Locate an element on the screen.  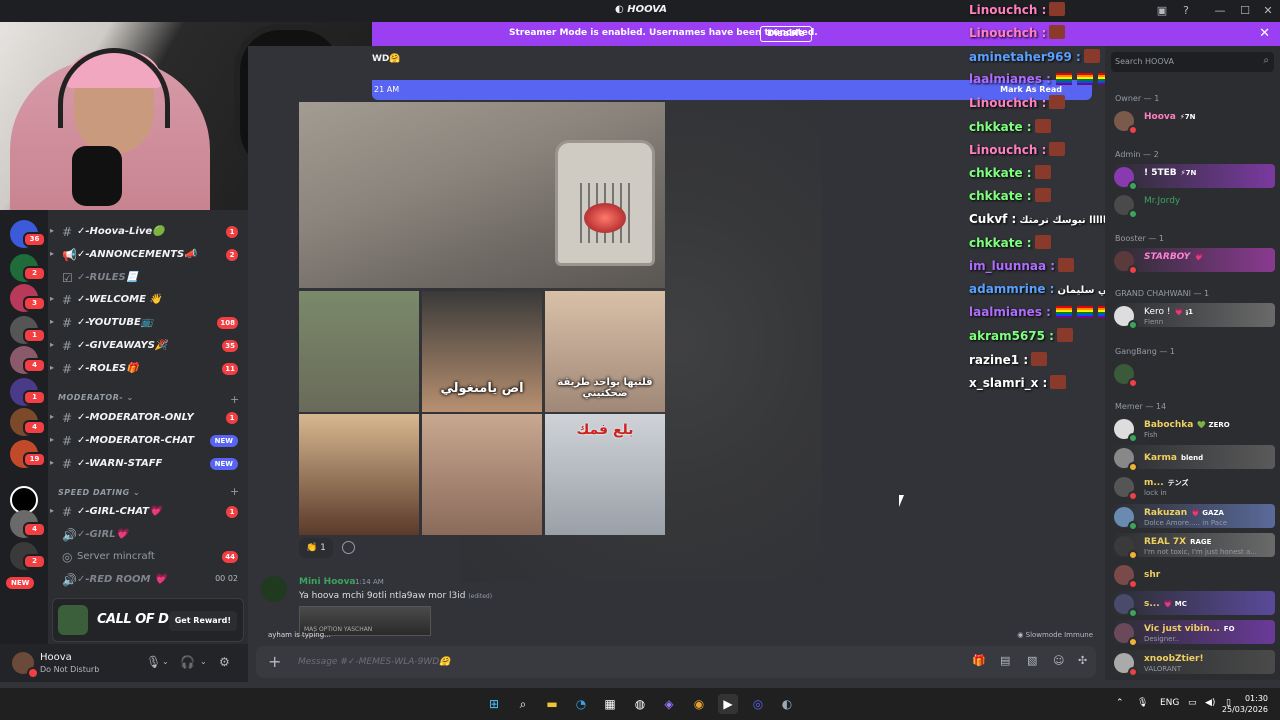
sticker-icon: ▧ is located at coordinates (1032, 660).